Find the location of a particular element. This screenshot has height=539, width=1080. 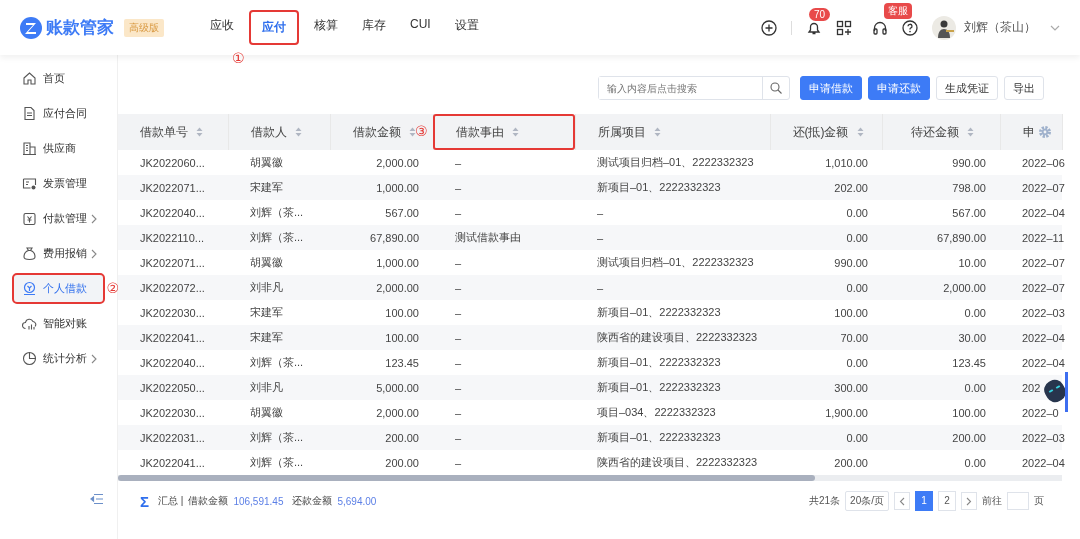

support-badge: 客服 is located at coordinates (898, 10).